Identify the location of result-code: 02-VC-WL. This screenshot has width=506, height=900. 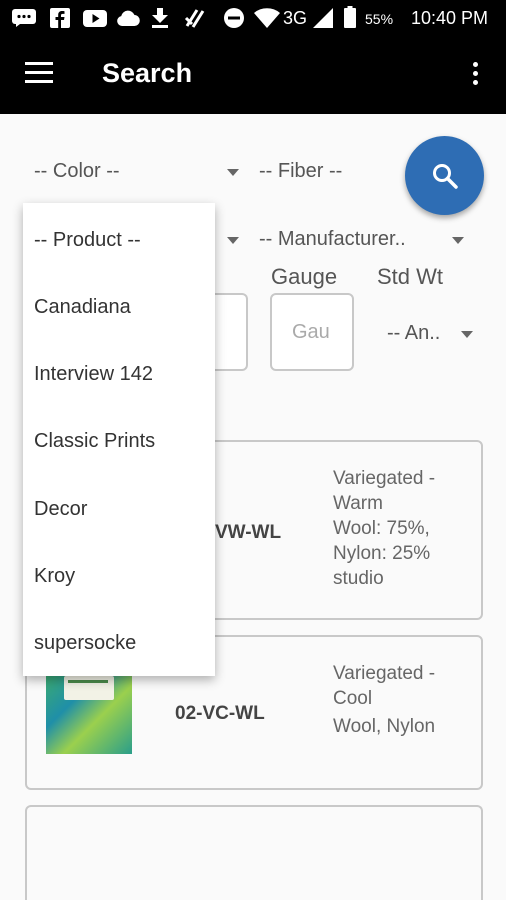
(220, 713).